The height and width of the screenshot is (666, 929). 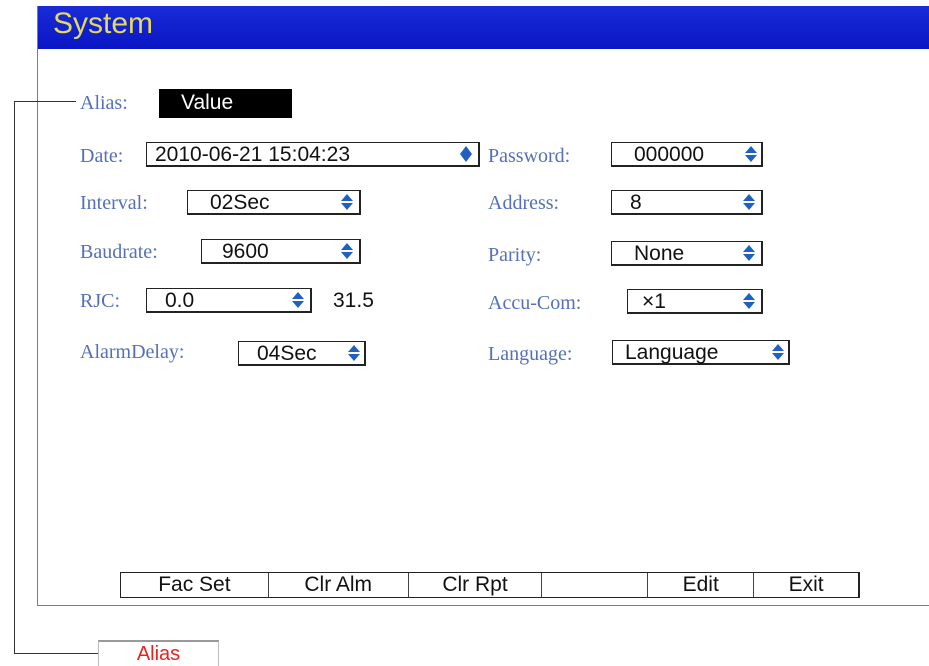 I want to click on accu-com-field: ×1, so click(x=695, y=301).